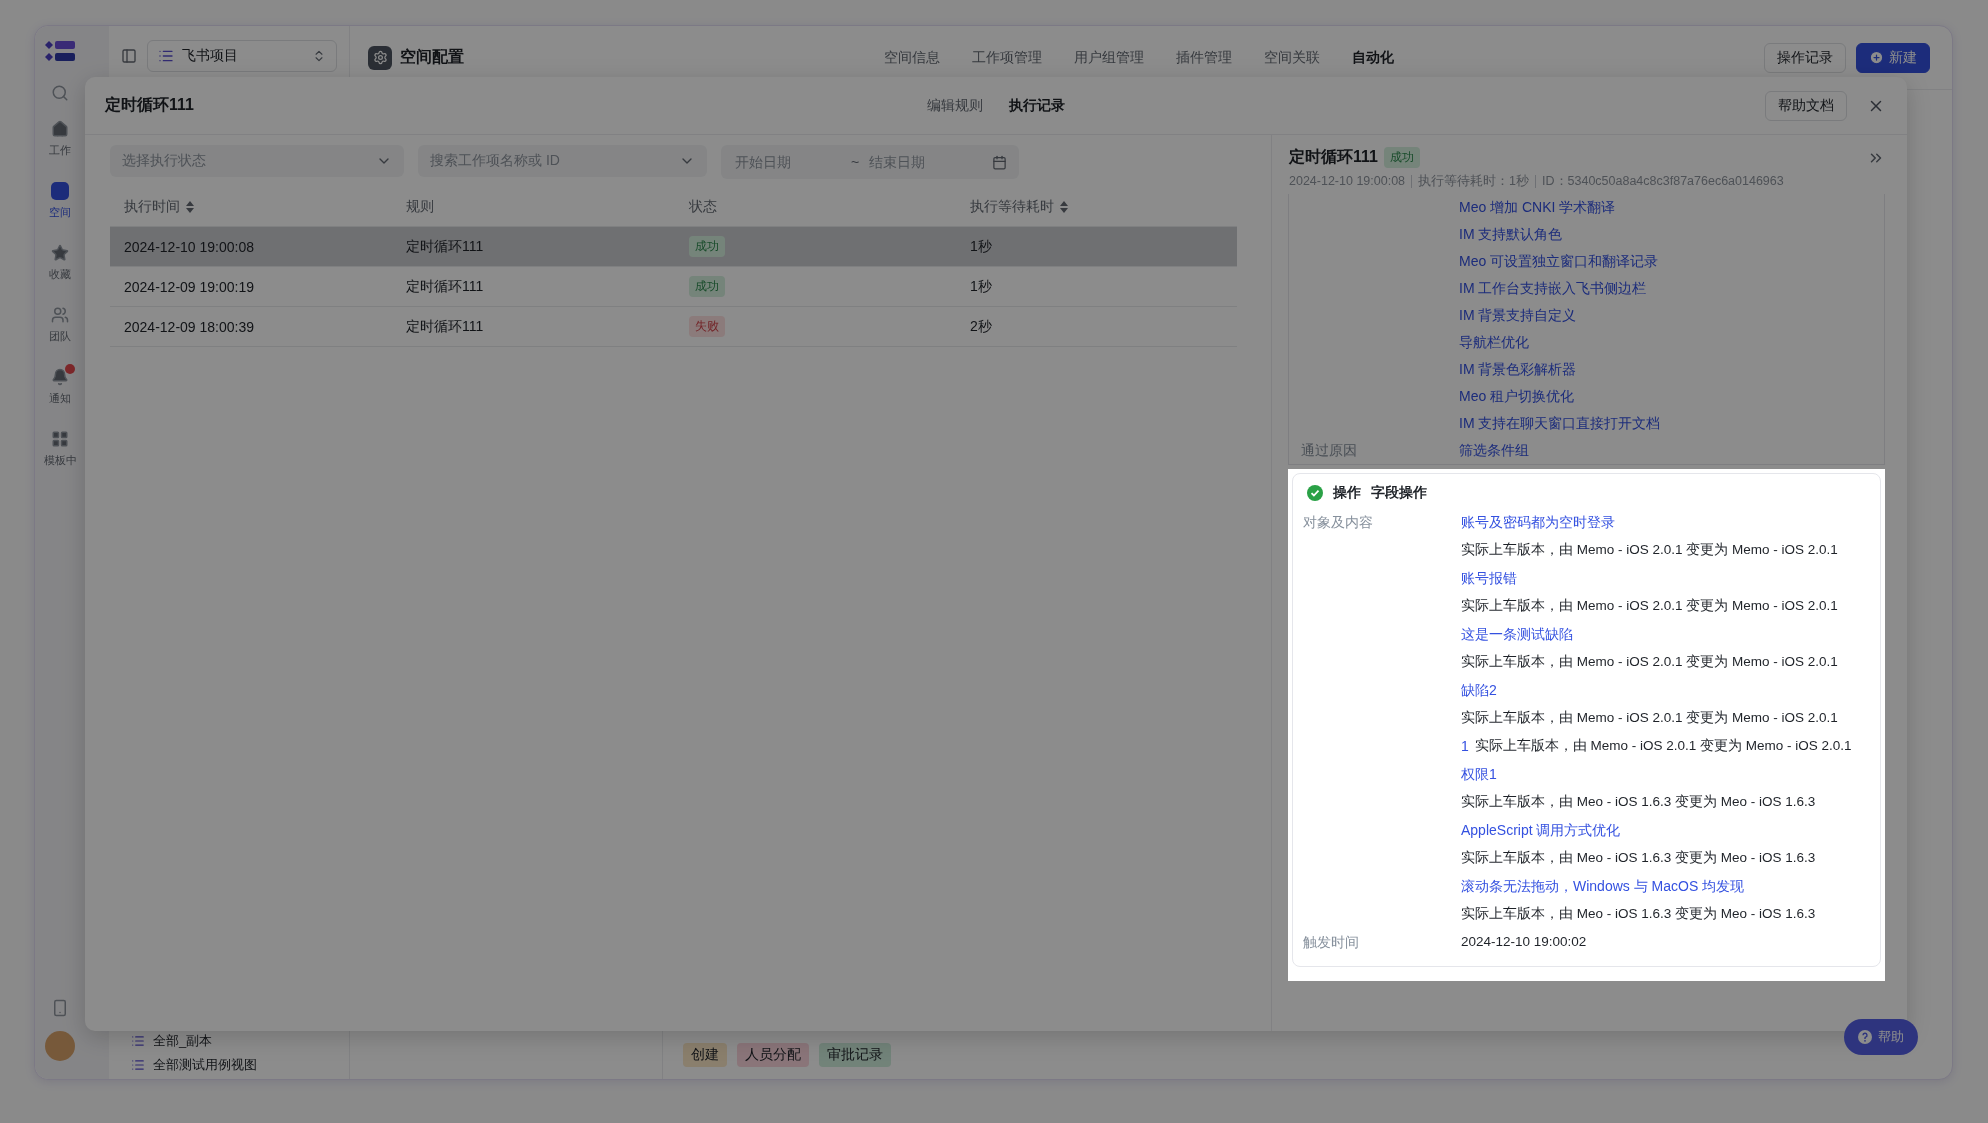  I want to click on nav-item: 空间, so click(60, 200).